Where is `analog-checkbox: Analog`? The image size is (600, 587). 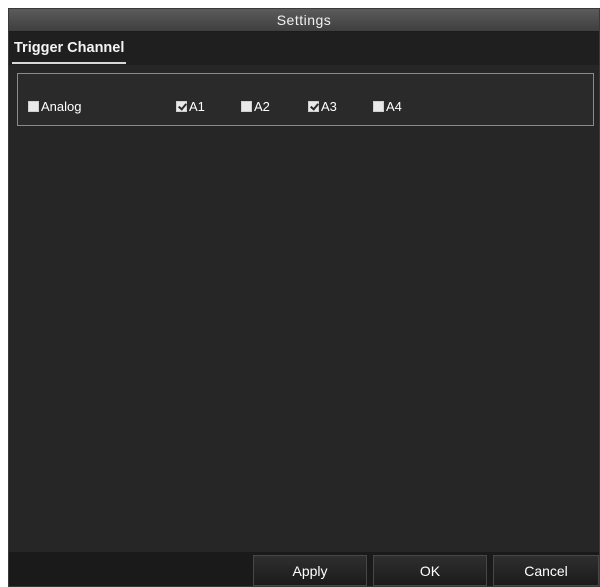
analog-checkbox: Analog is located at coordinates (54, 106).